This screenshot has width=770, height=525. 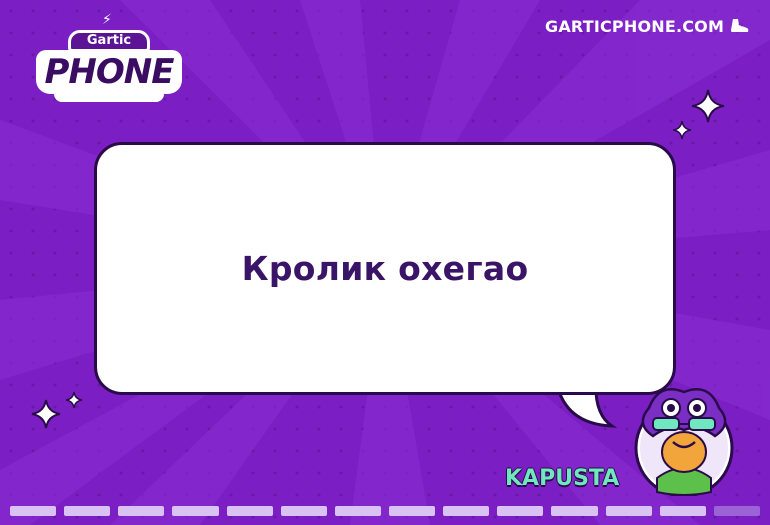 I want to click on logo-phone-plate: PHONE, so click(x=109, y=72).